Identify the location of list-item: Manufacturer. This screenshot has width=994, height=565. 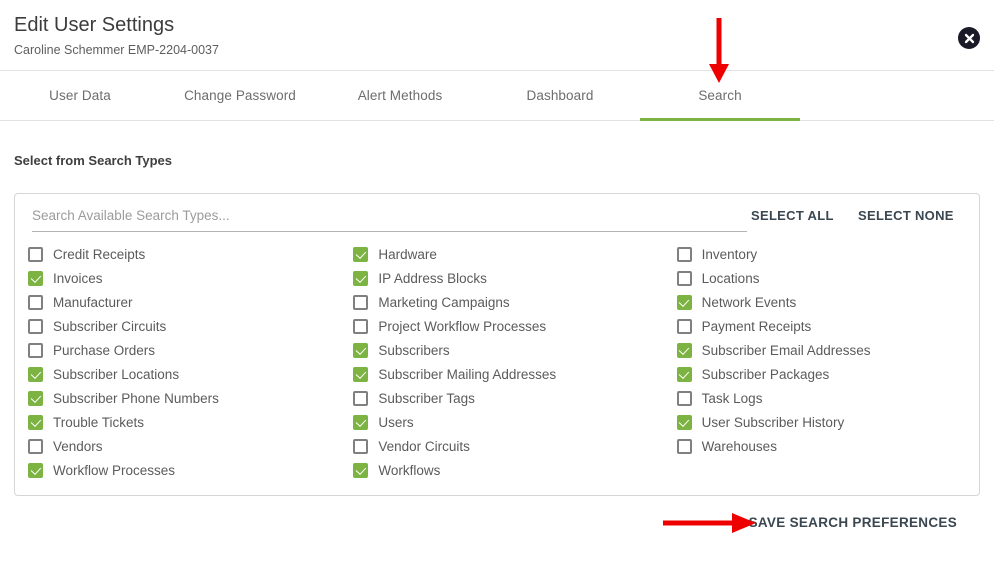
(183, 302).